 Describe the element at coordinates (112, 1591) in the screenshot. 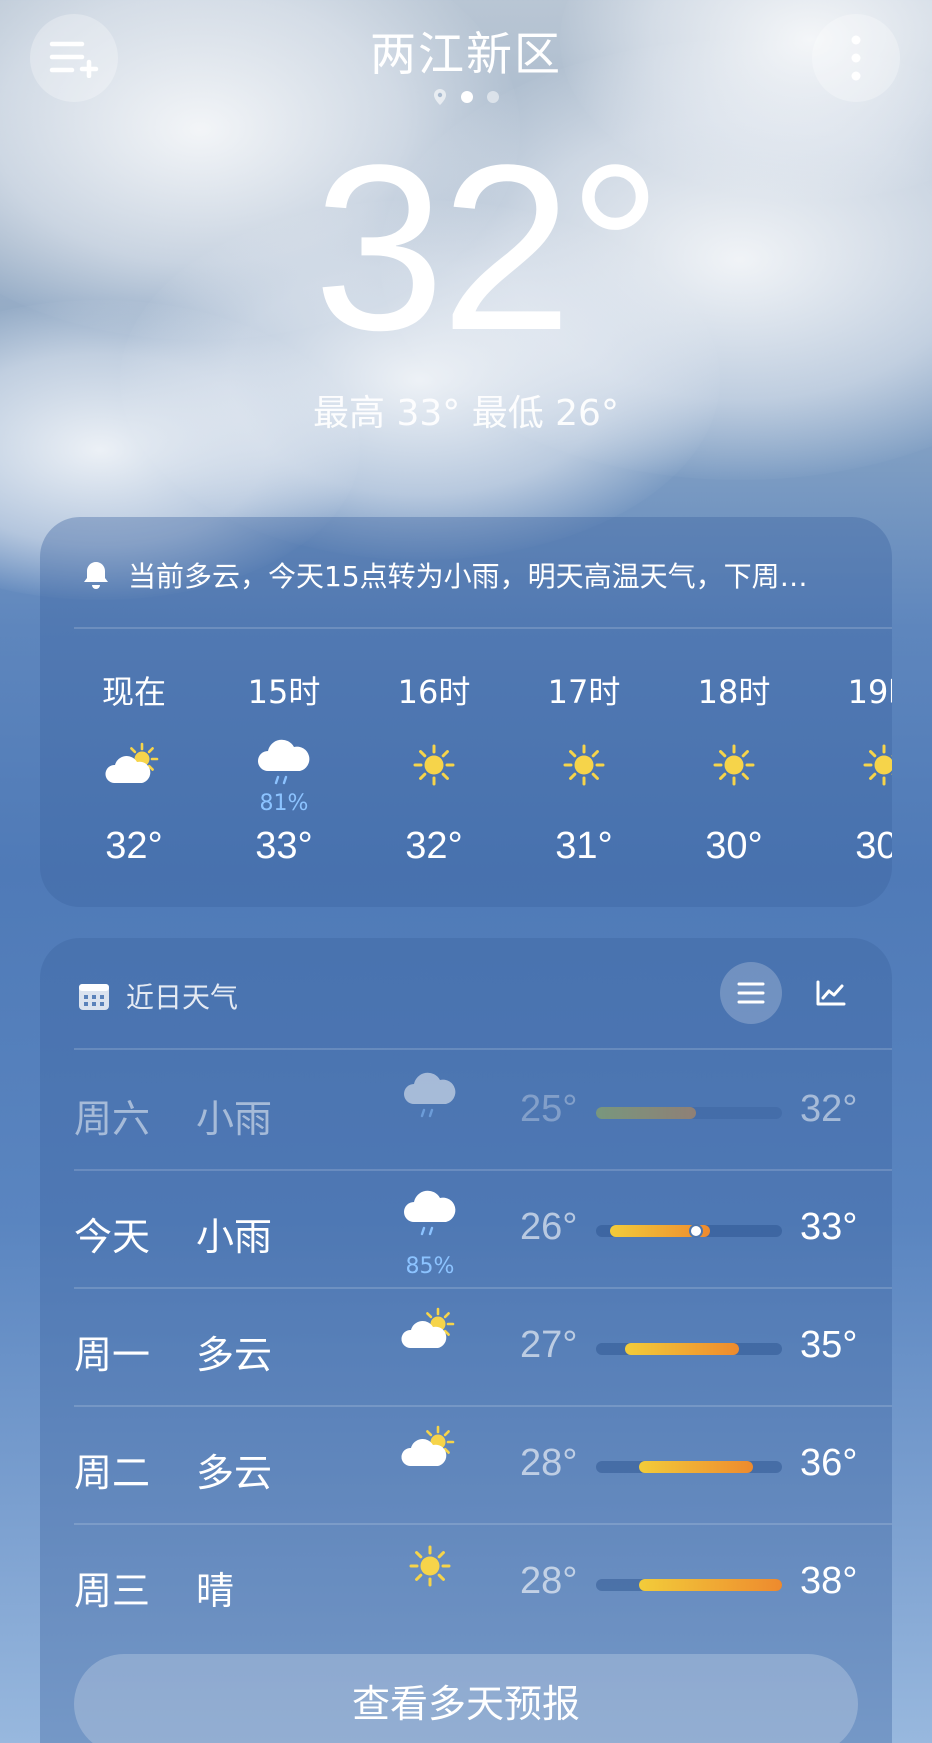

I see `day-label: 周三` at that location.